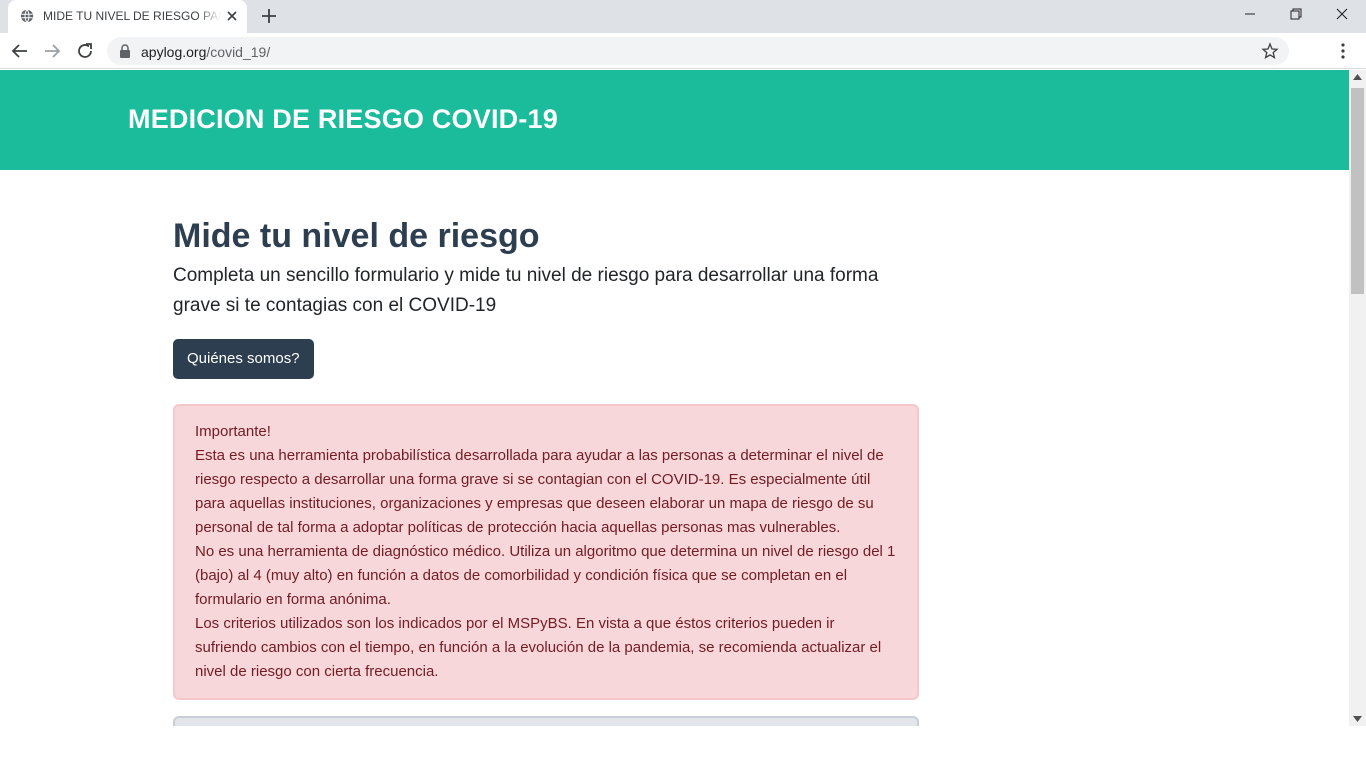 The height and width of the screenshot is (768, 1366). I want to click on reload-icon, so click(85, 51).